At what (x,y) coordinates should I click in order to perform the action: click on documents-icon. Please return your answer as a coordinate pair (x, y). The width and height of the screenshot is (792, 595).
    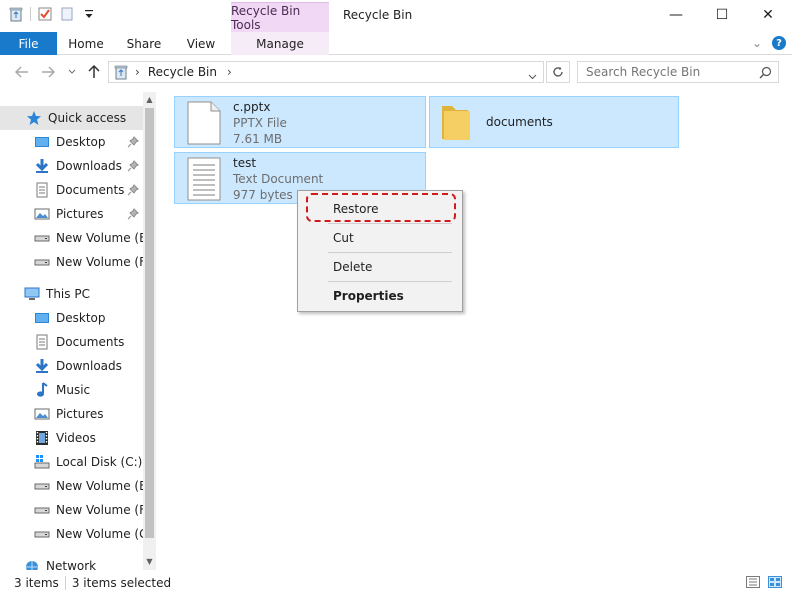
    Looking at the image, I should click on (42, 342).